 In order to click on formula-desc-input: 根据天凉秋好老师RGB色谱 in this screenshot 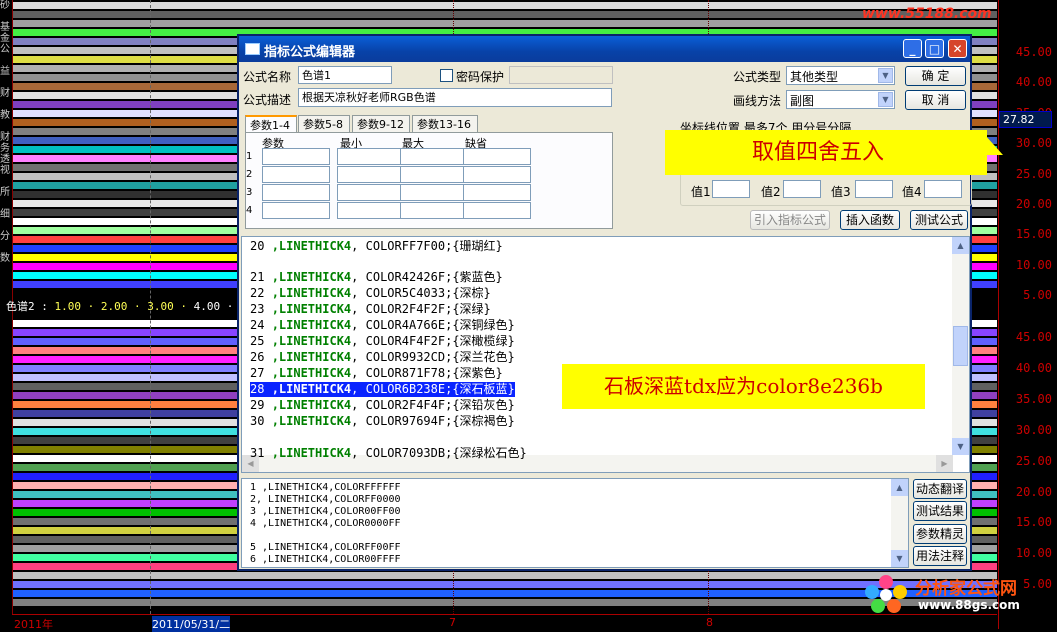, I will do `click(455, 97)`.